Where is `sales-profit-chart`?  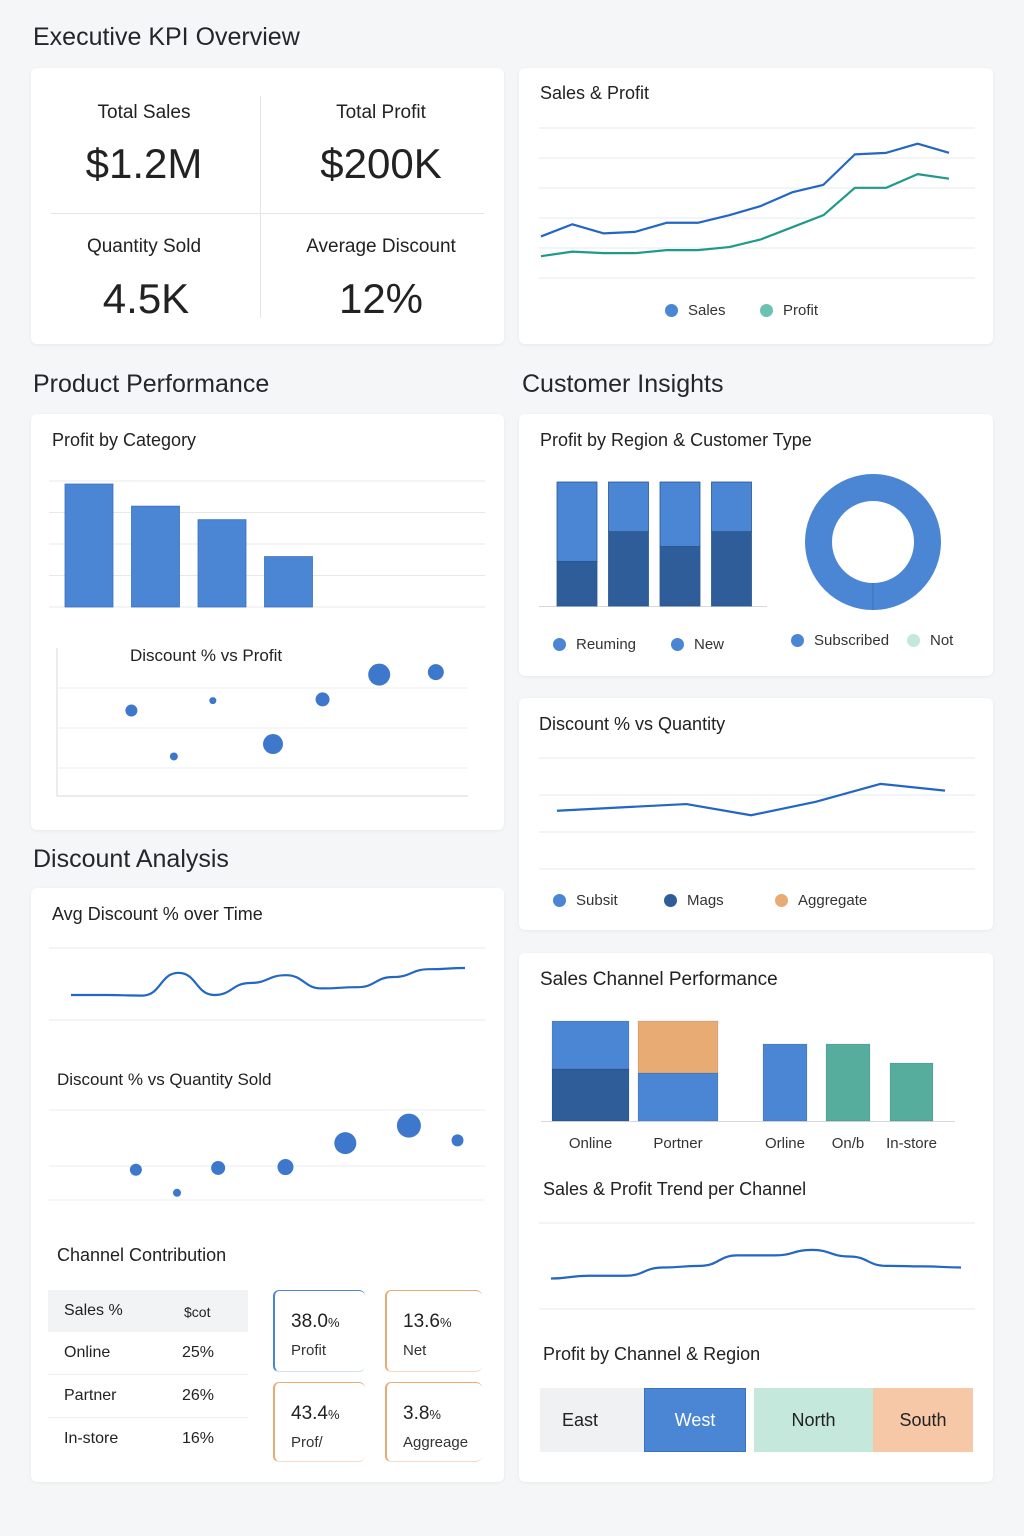 sales-profit-chart is located at coordinates (757, 203).